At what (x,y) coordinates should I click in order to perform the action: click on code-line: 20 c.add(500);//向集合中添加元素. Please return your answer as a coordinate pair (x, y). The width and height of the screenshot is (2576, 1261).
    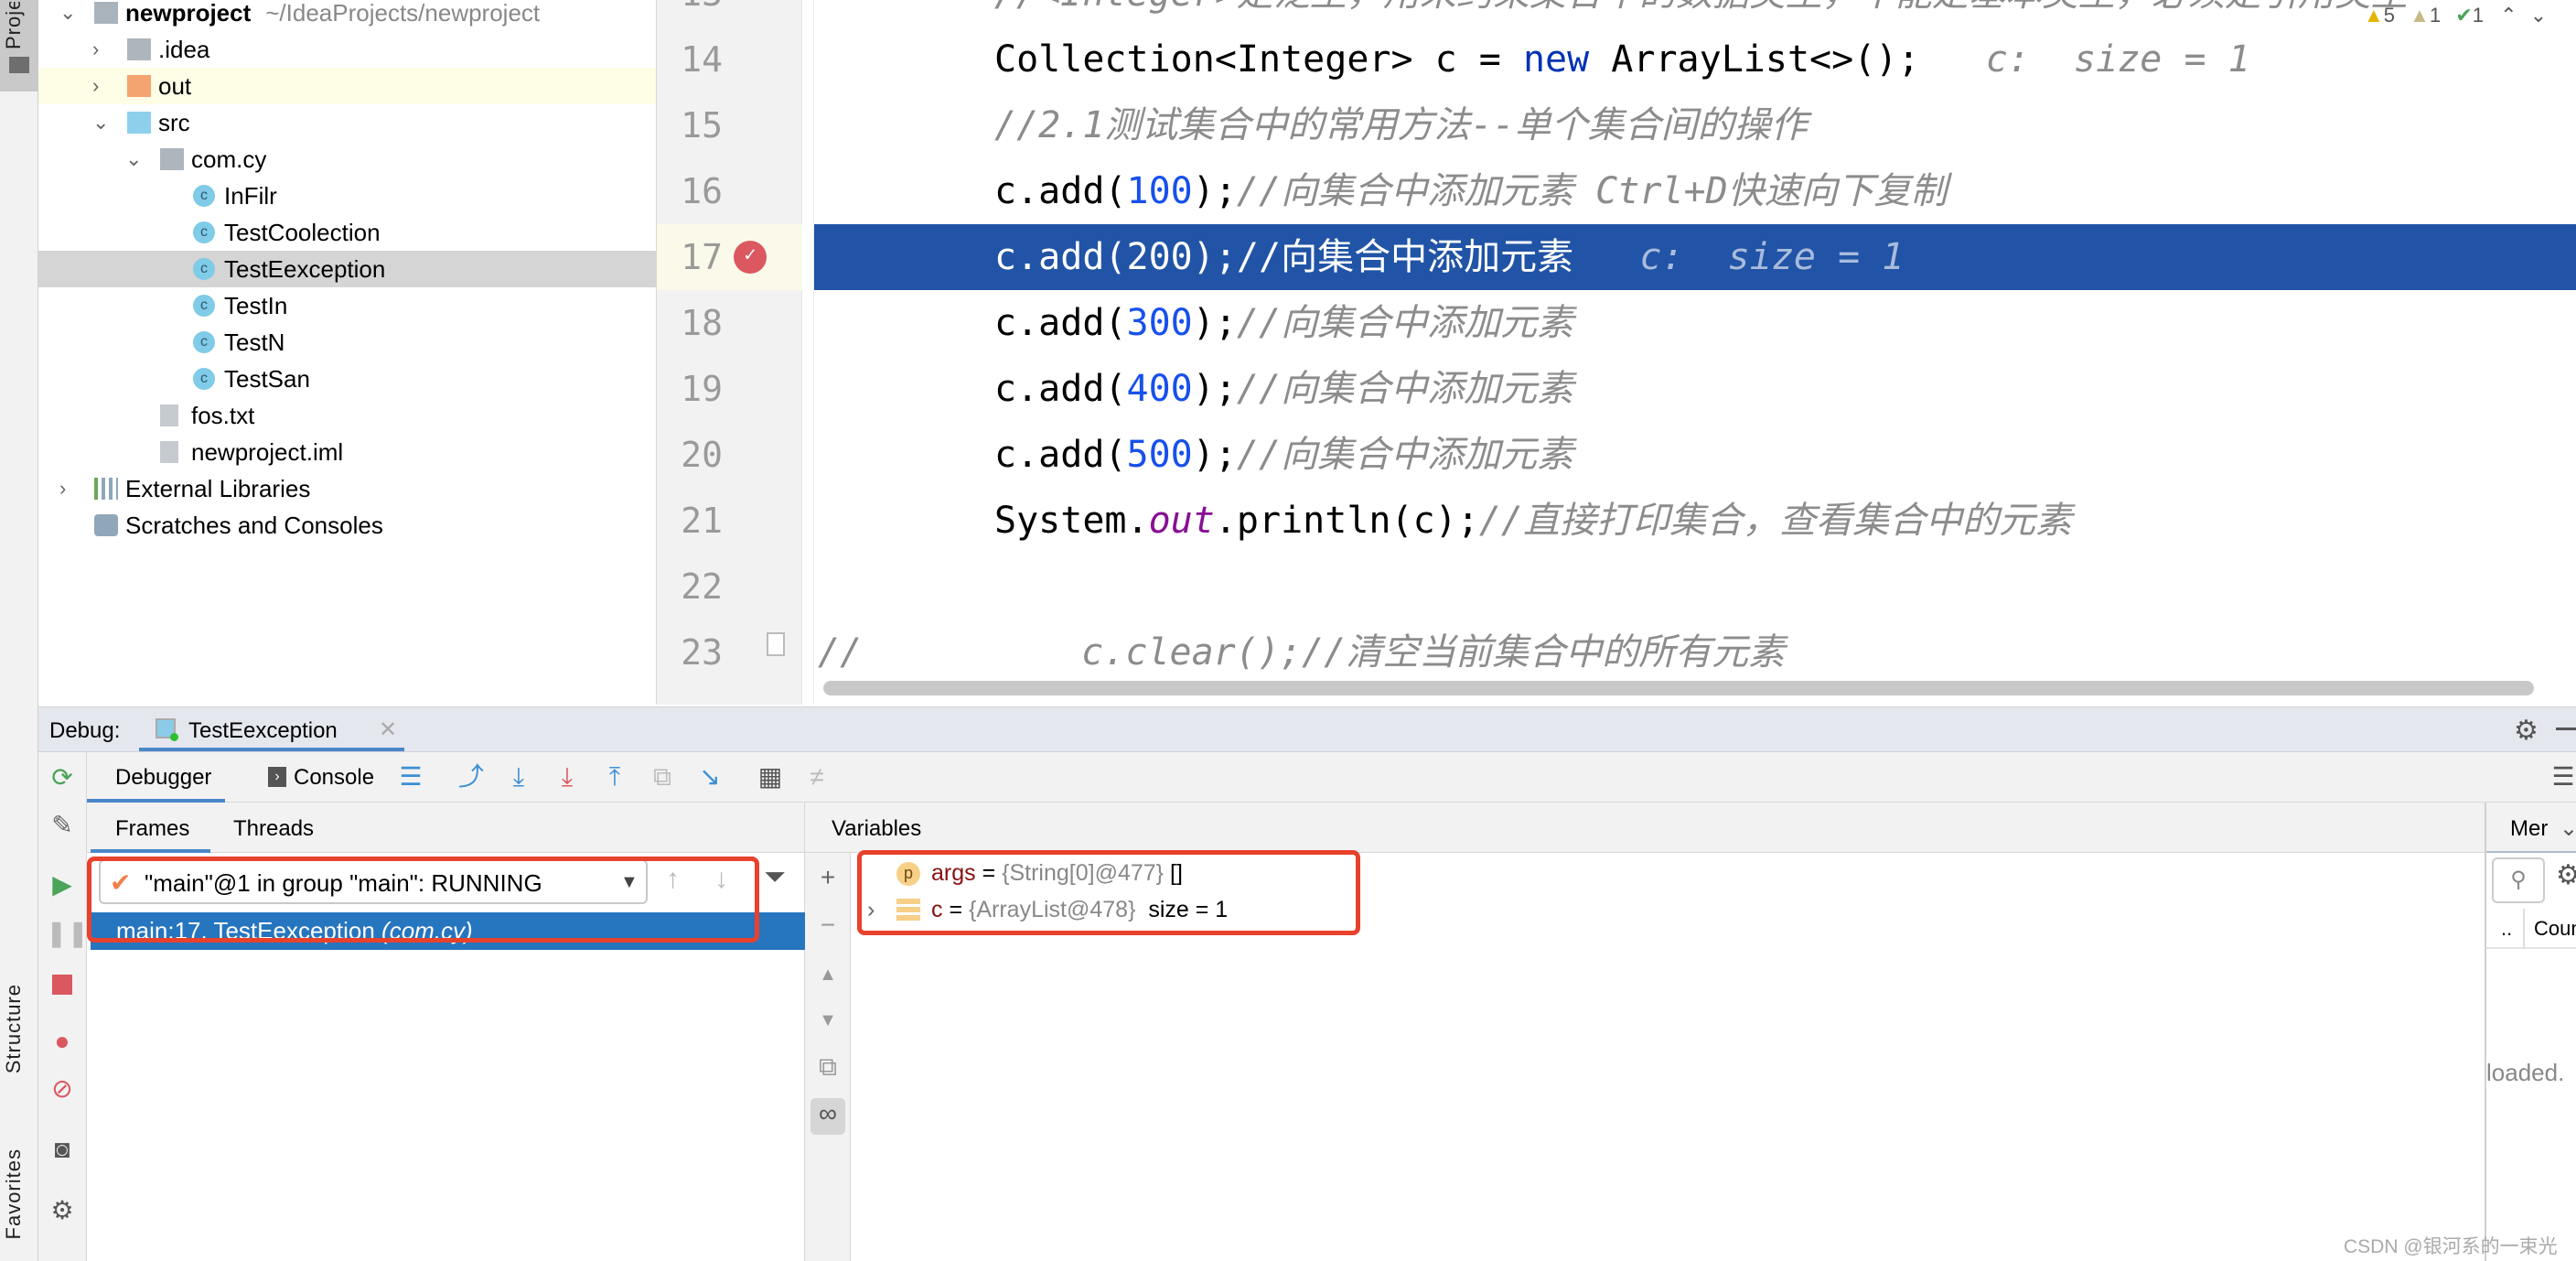
    Looking at the image, I should click on (1617, 455).